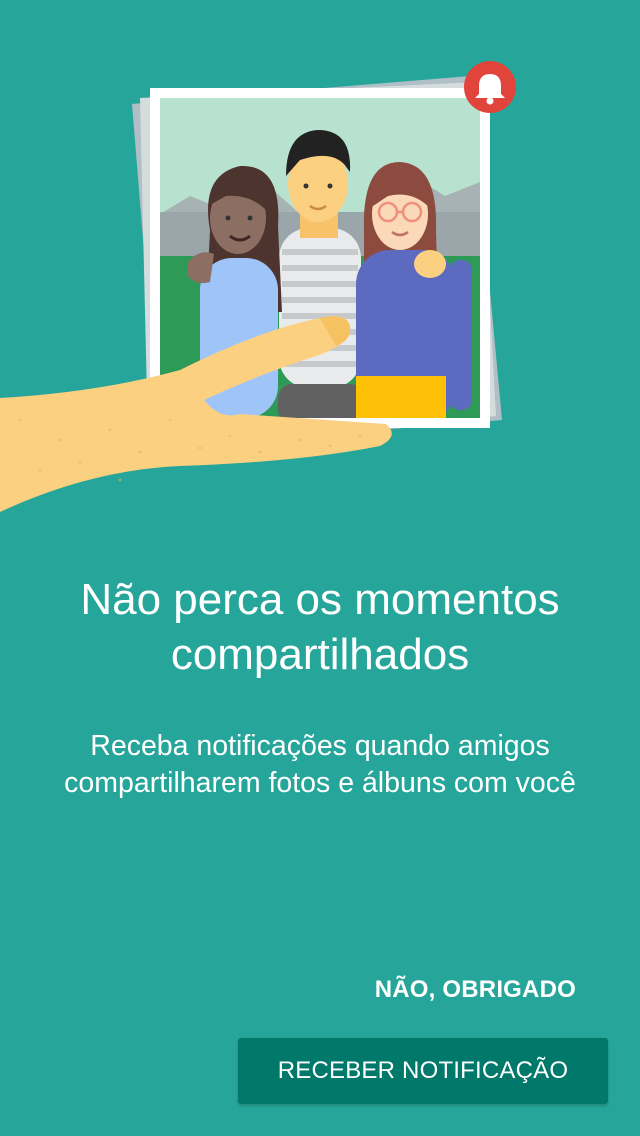  I want to click on dismiss-button: NÃO, OBRIGADO, so click(475, 990).